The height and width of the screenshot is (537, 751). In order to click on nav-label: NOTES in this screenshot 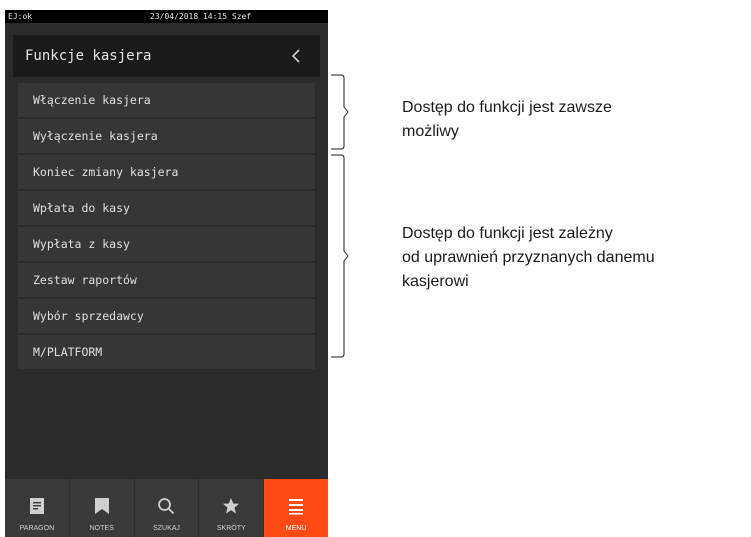, I will do `click(101, 528)`.